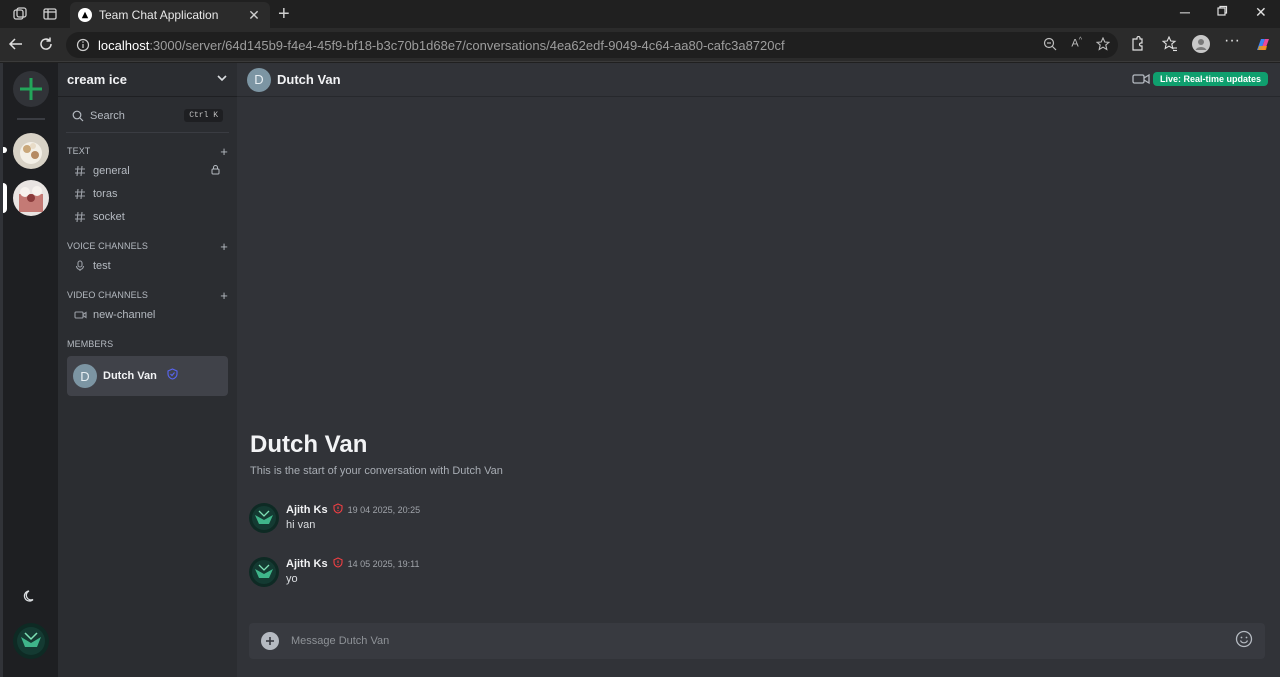  Describe the element at coordinates (147, 344) in the screenshot. I see `section-members: MEMBERS` at that location.